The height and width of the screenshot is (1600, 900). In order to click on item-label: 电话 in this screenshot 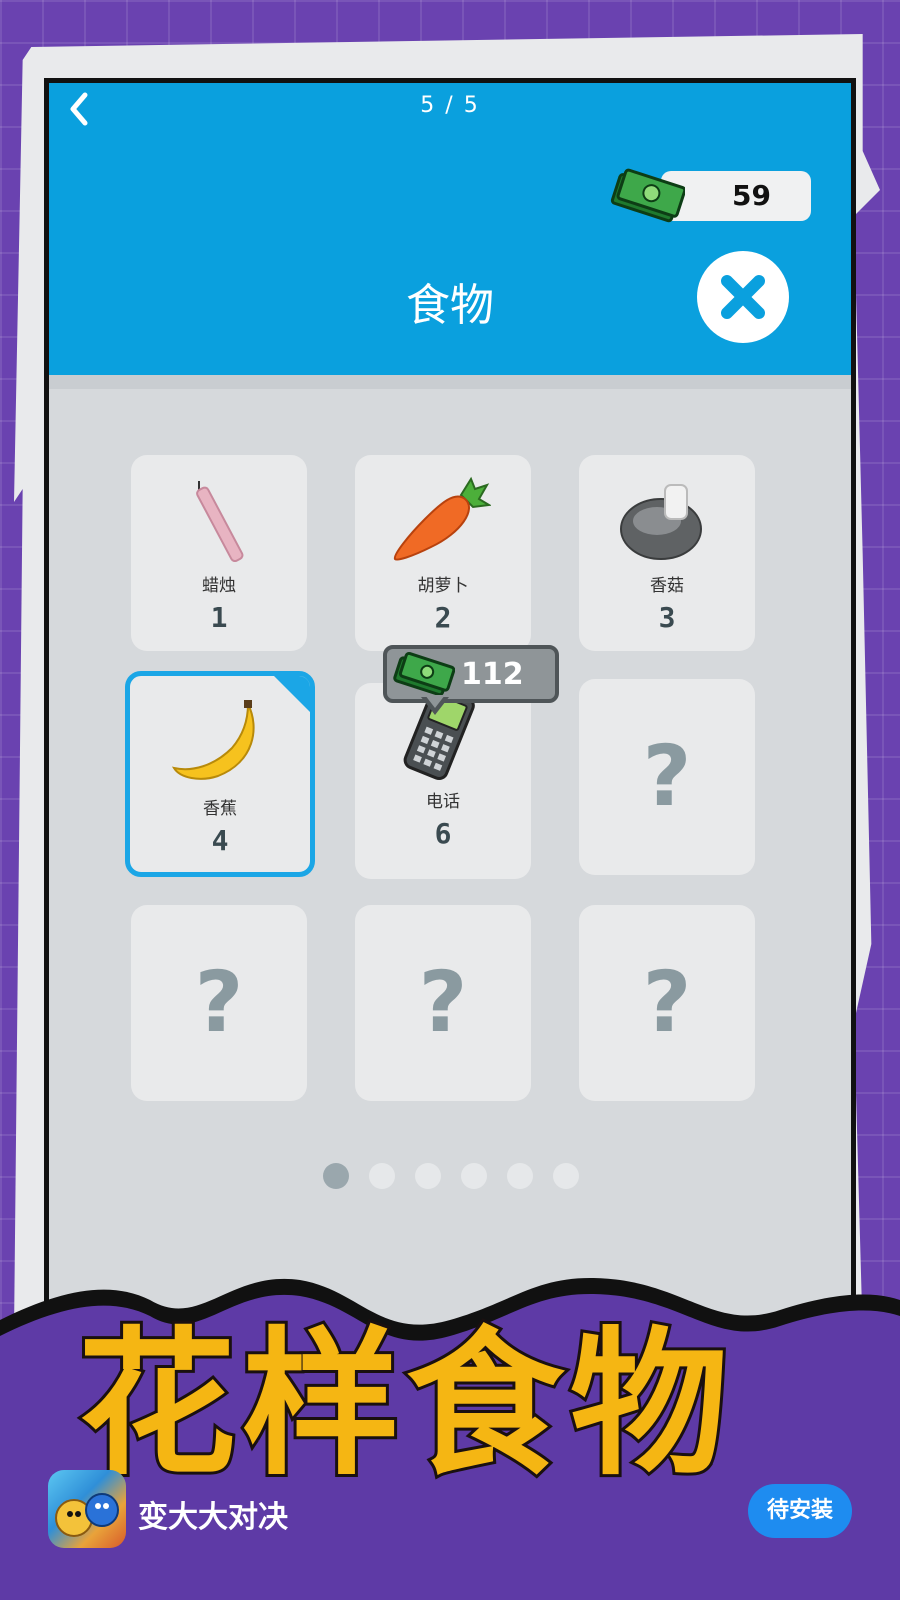, I will do `click(443, 802)`.